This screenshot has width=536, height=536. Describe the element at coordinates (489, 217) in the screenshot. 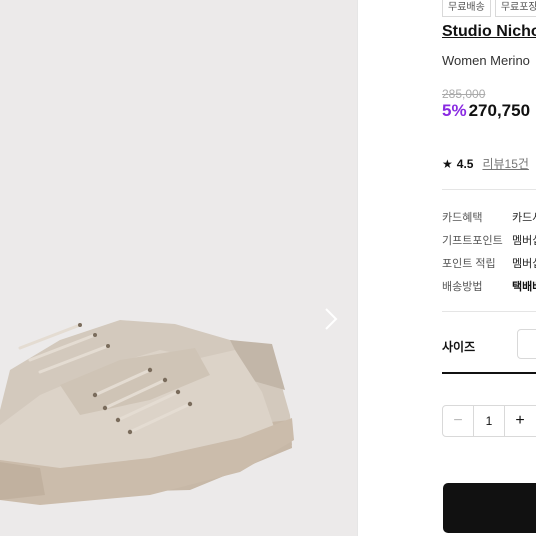

I see `info-row-card-benefit: 카드혜택 카드사` at that location.